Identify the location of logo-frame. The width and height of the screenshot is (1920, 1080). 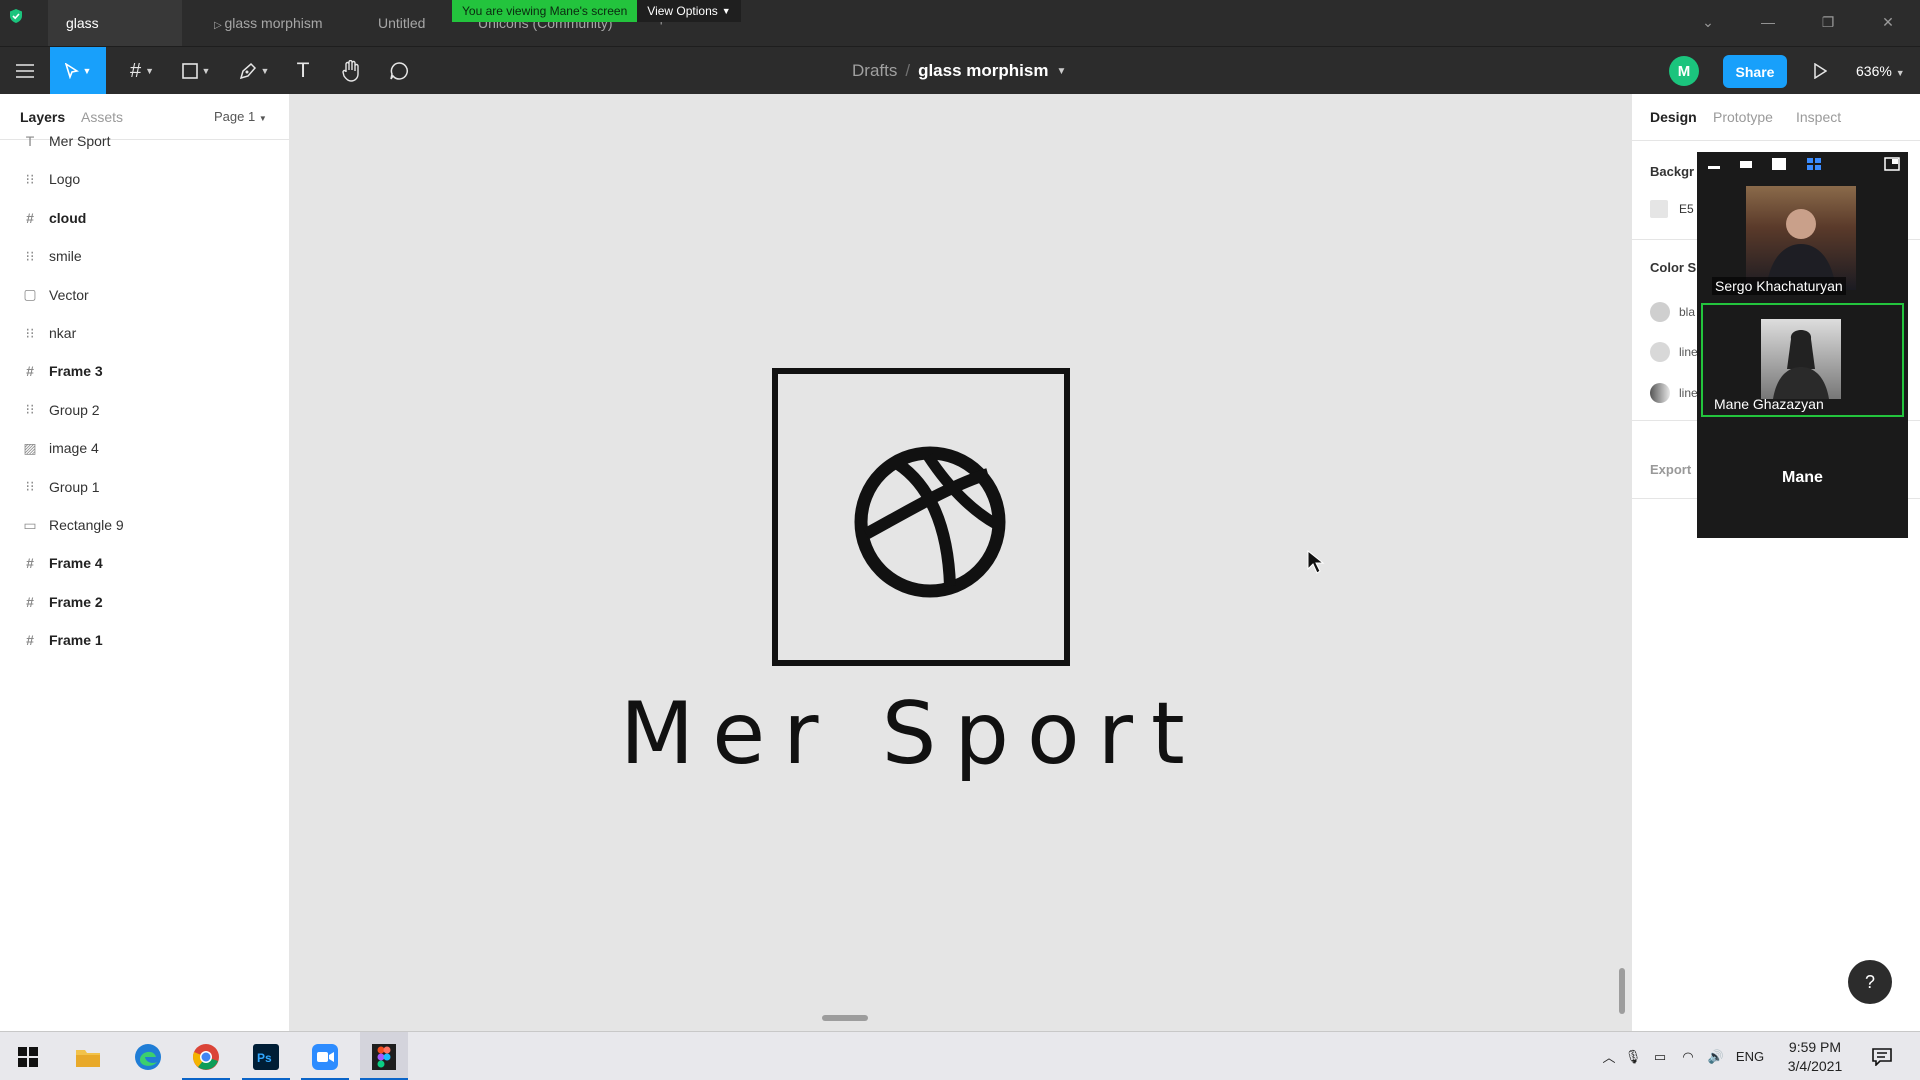
(921, 517).